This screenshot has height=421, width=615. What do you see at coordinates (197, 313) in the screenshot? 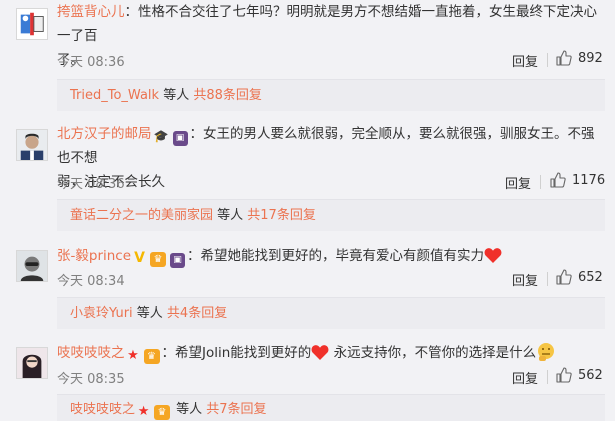
I see `reply-count-link: 共4条回复` at bounding box center [197, 313].